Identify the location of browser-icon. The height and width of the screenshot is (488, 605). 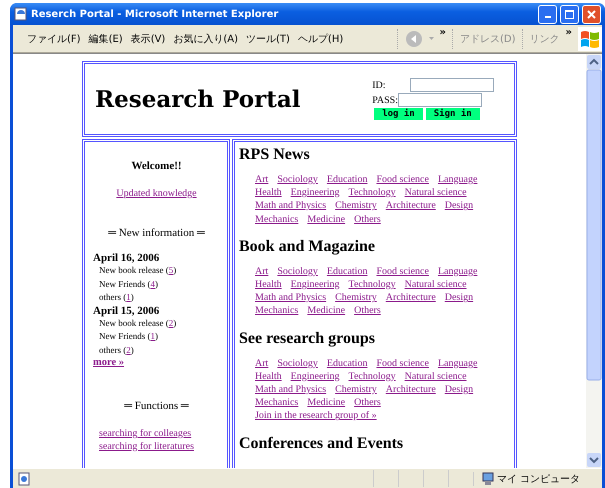
(21, 14).